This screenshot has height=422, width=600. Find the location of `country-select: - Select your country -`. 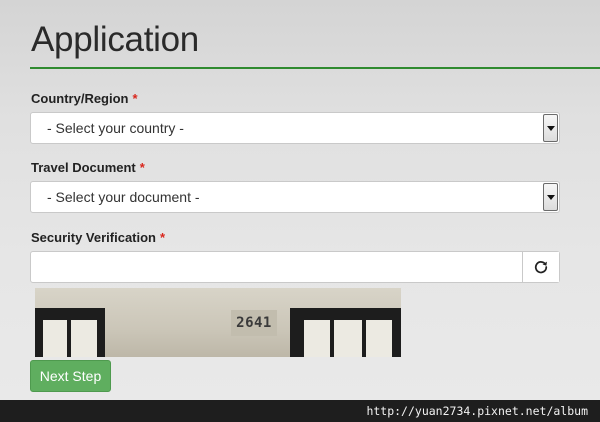

country-select: - Select your country - is located at coordinates (295, 128).